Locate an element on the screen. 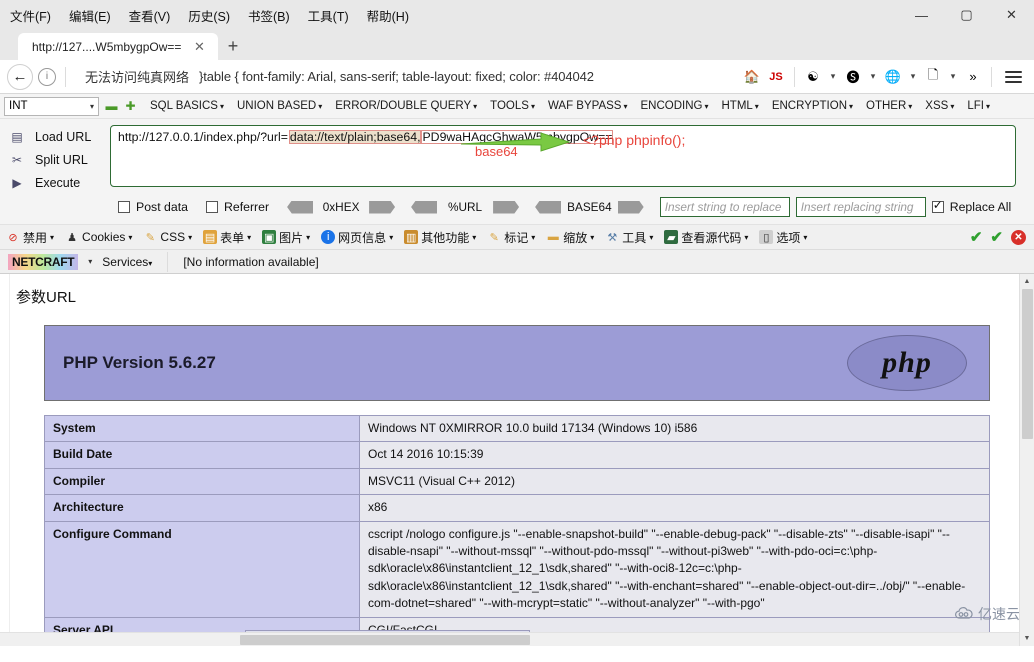  hackbar-menu-tools: TOOLS ▾ is located at coordinates (512, 106).